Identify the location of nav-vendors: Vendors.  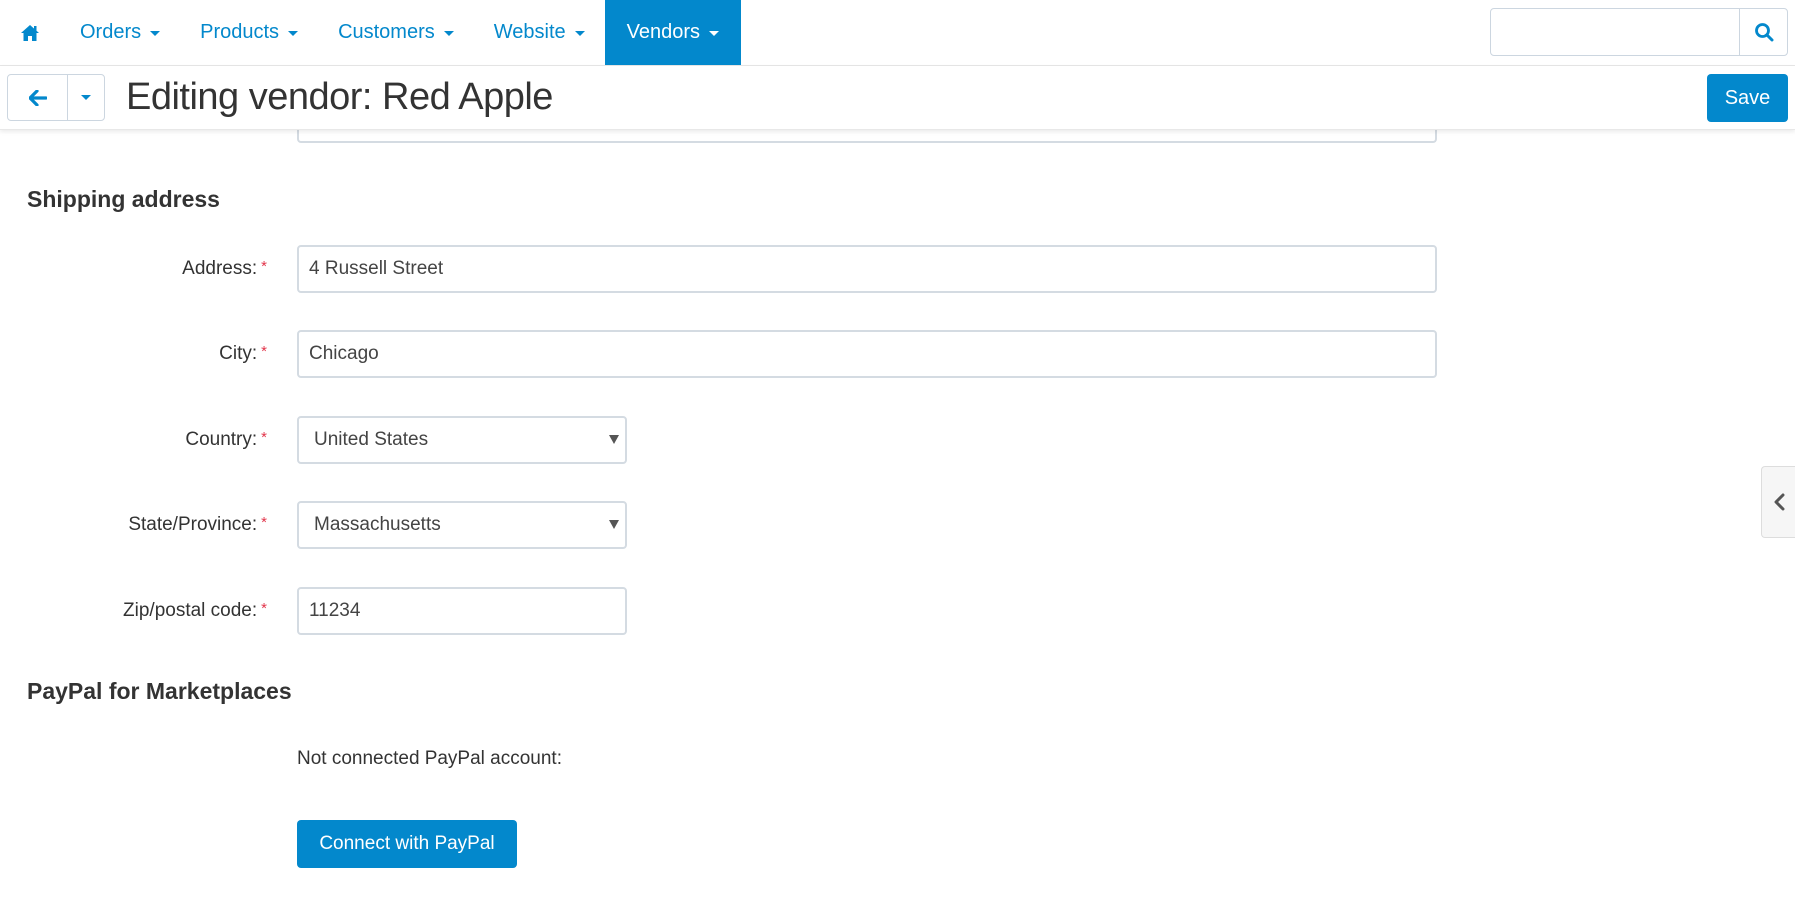
(673, 32).